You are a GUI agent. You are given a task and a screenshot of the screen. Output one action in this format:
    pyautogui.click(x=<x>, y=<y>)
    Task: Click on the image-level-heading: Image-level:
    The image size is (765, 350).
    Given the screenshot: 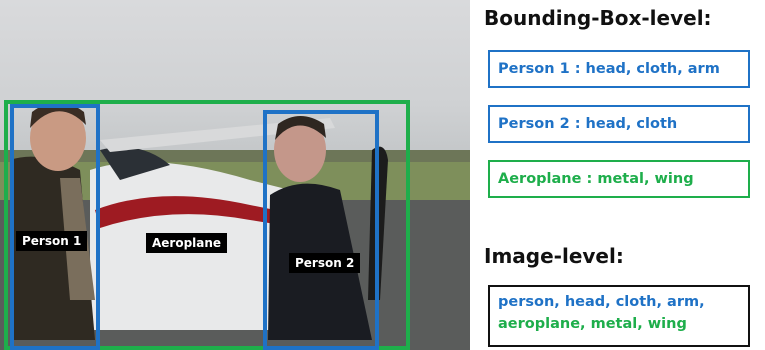 What is the action you would take?
    pyautogui.click(x=554, y=256)
    